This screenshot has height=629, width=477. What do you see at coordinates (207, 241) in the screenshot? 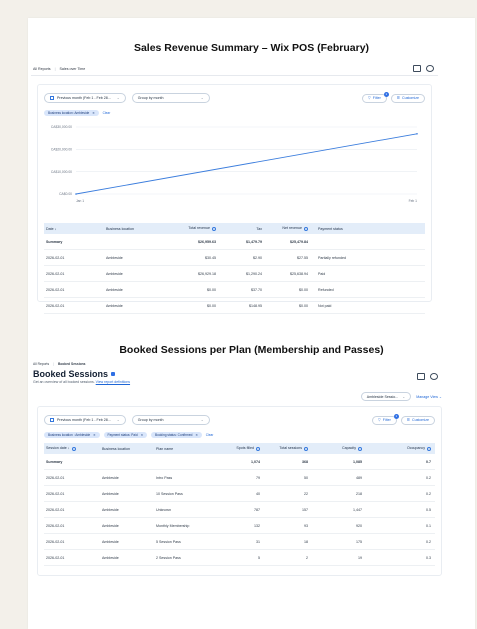
I see `table-cell: $26,959.63` at bounding box center [207, 241].